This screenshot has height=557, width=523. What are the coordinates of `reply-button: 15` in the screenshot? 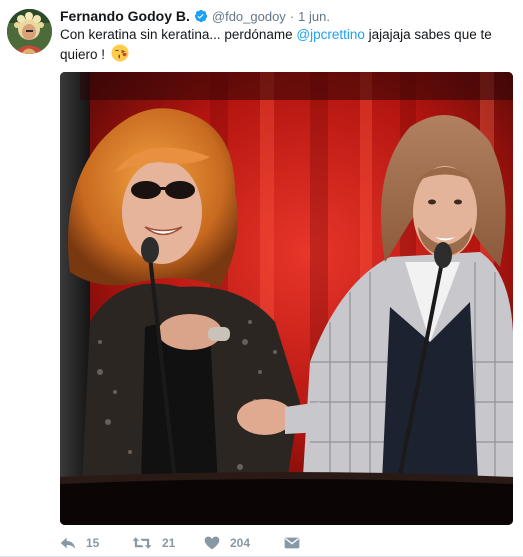 It's located at (96, 543).